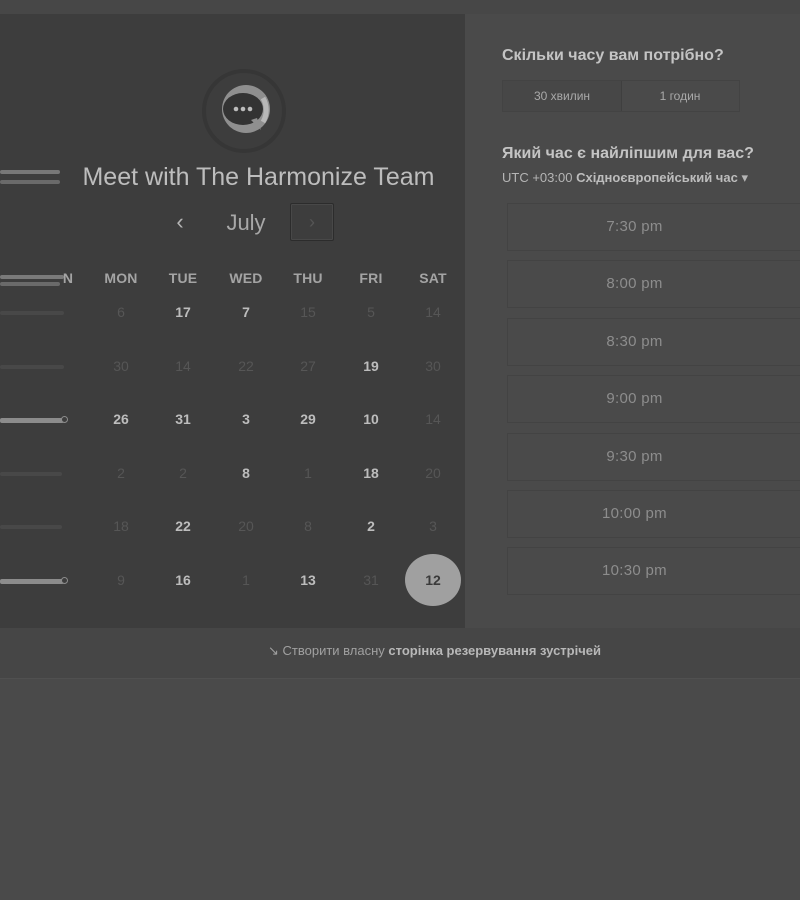 The height and width of the screenshot is (900, 800). What do you see at coordinates (333, 650) in the screenshot?
I see `footer-text: Створити власну` at bounding box center [333, 650].